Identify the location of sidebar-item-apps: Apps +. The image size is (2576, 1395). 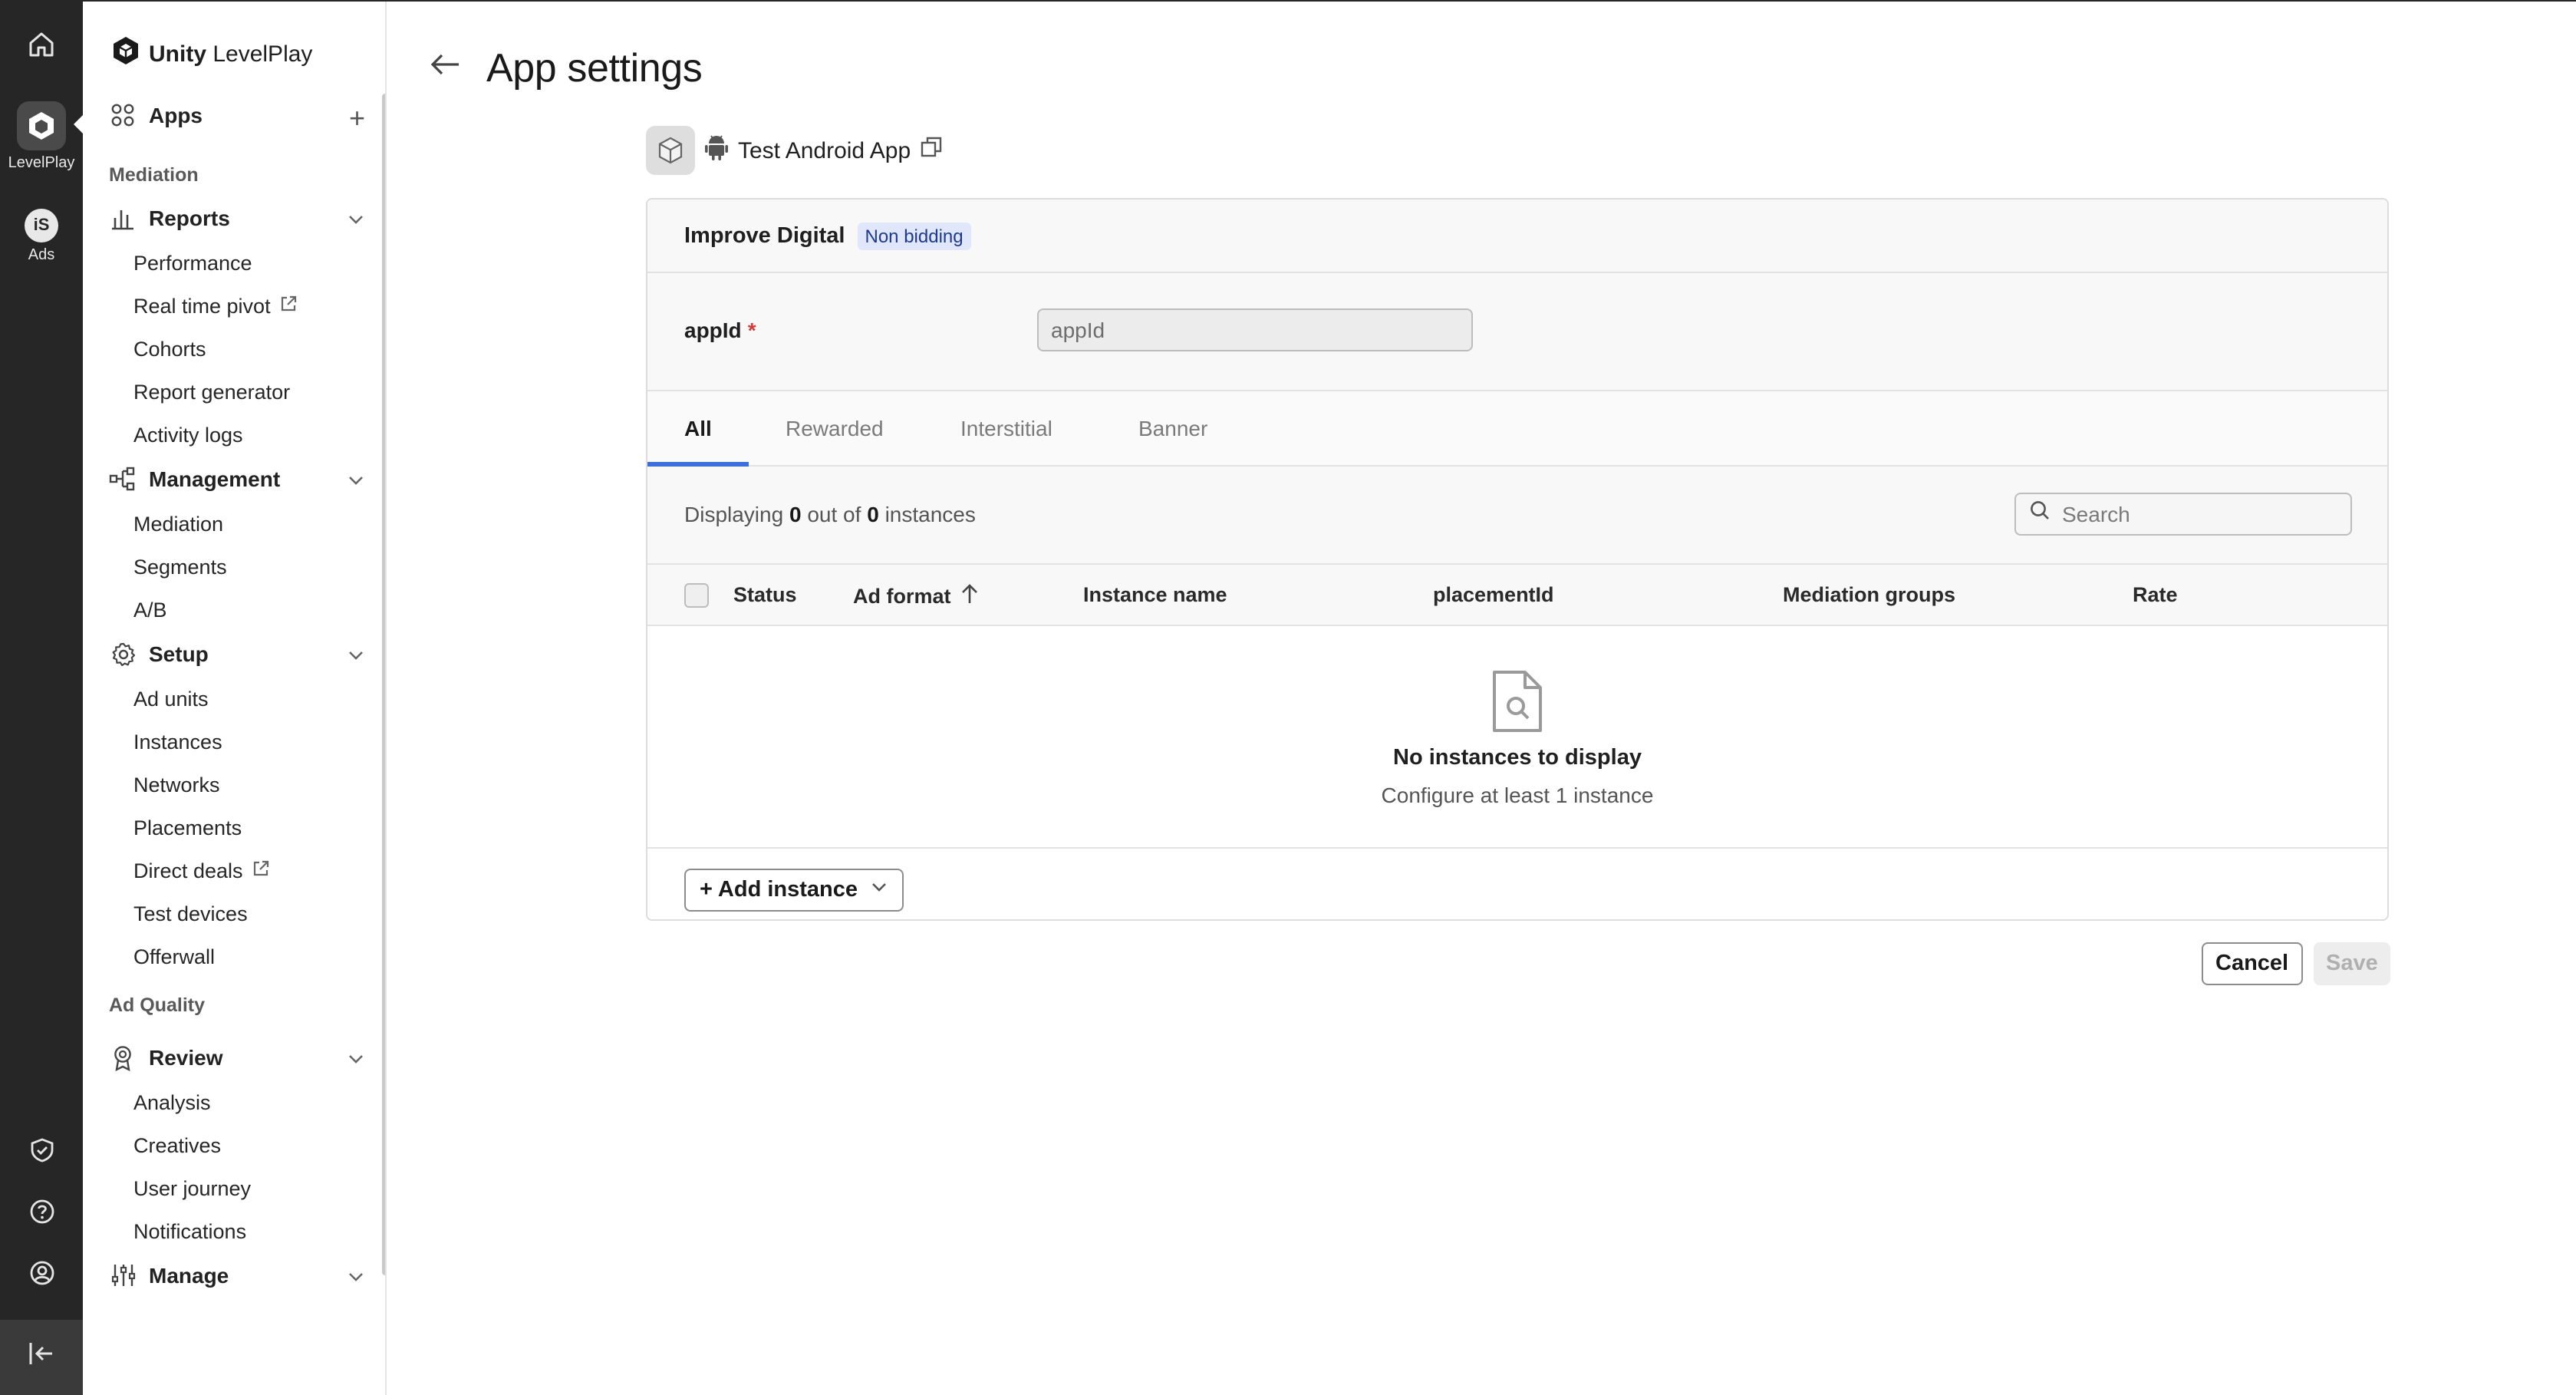
(237, 116).